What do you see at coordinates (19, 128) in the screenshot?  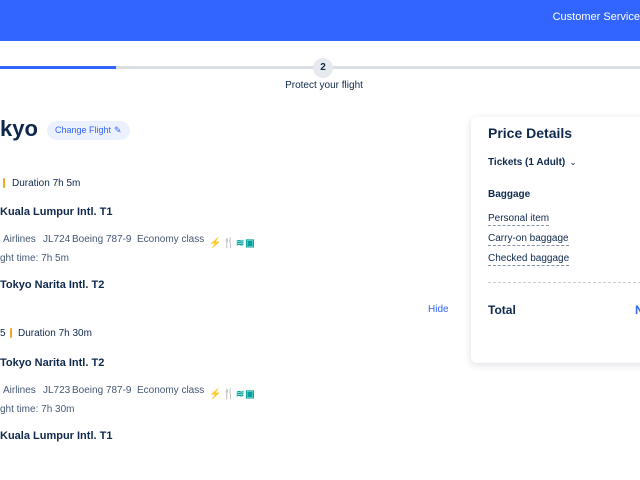 I see `page-title-destination: kyo` at bounding box center [19, 128].